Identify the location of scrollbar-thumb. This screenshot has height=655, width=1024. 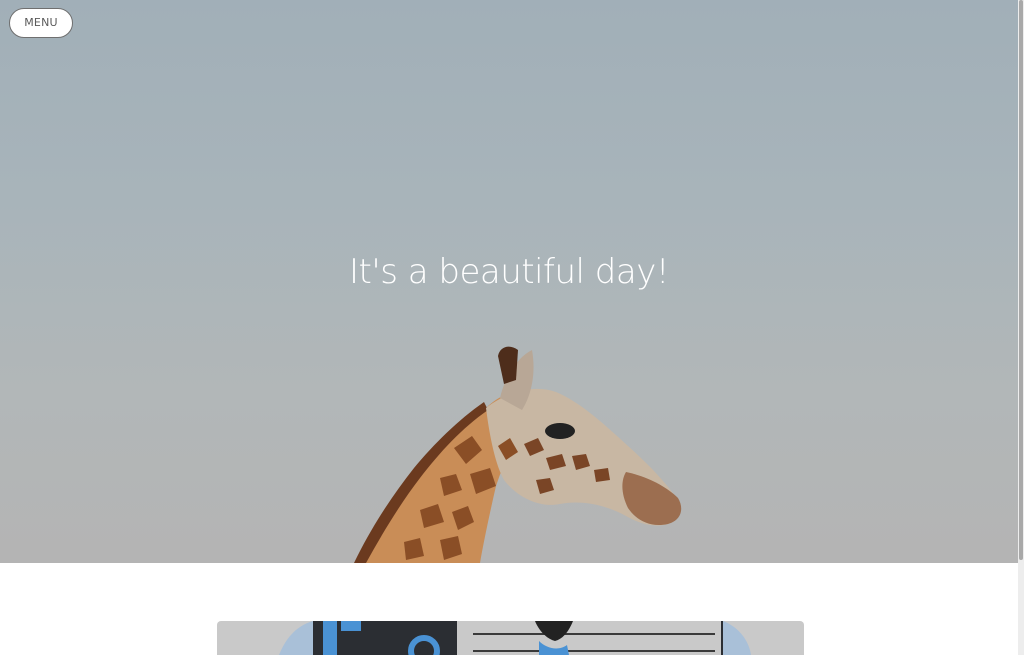
(1021, 280).